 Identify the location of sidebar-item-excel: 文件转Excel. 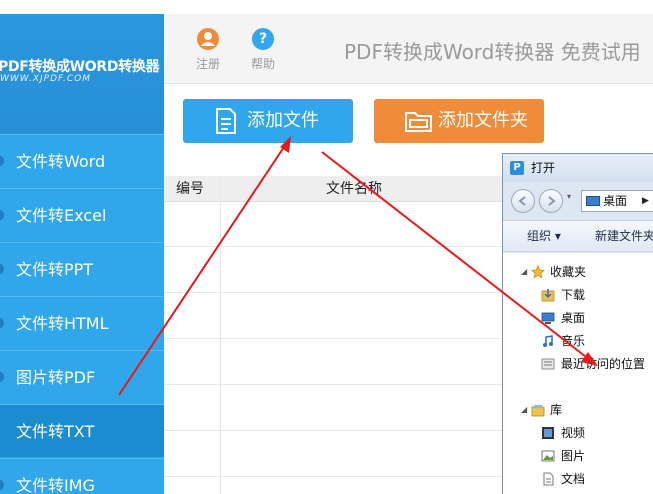
(82, 214).